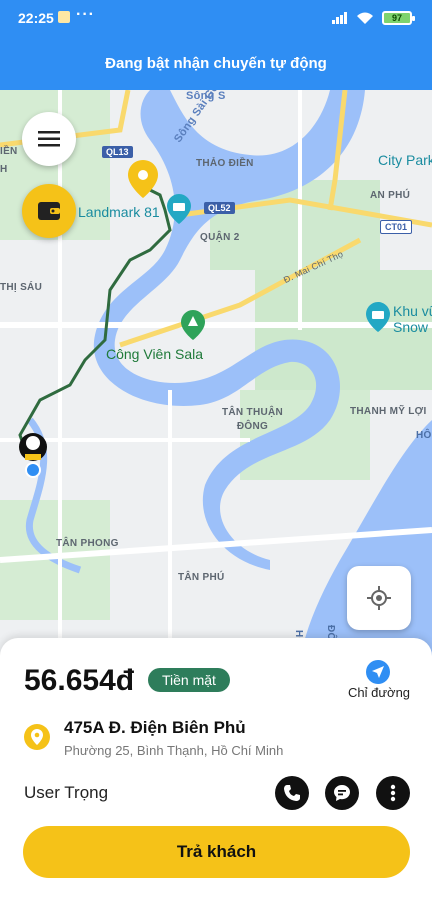  What do you see at coordinates (225, 163) in the screenshot?
I see `map-label-thao-dien: THẢO ĐIỀN` at bounding box center [225, 163].